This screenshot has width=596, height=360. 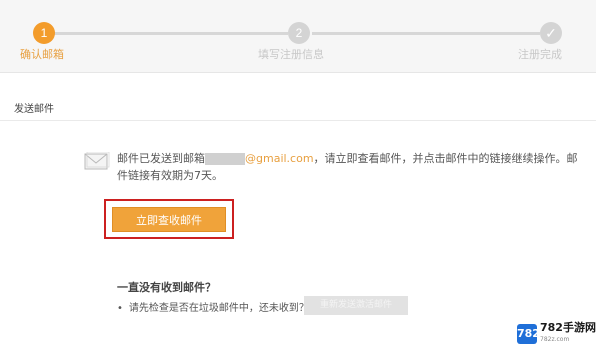 I want to click on step-1-label: 确认邮箱, so click(x=42, y=54).